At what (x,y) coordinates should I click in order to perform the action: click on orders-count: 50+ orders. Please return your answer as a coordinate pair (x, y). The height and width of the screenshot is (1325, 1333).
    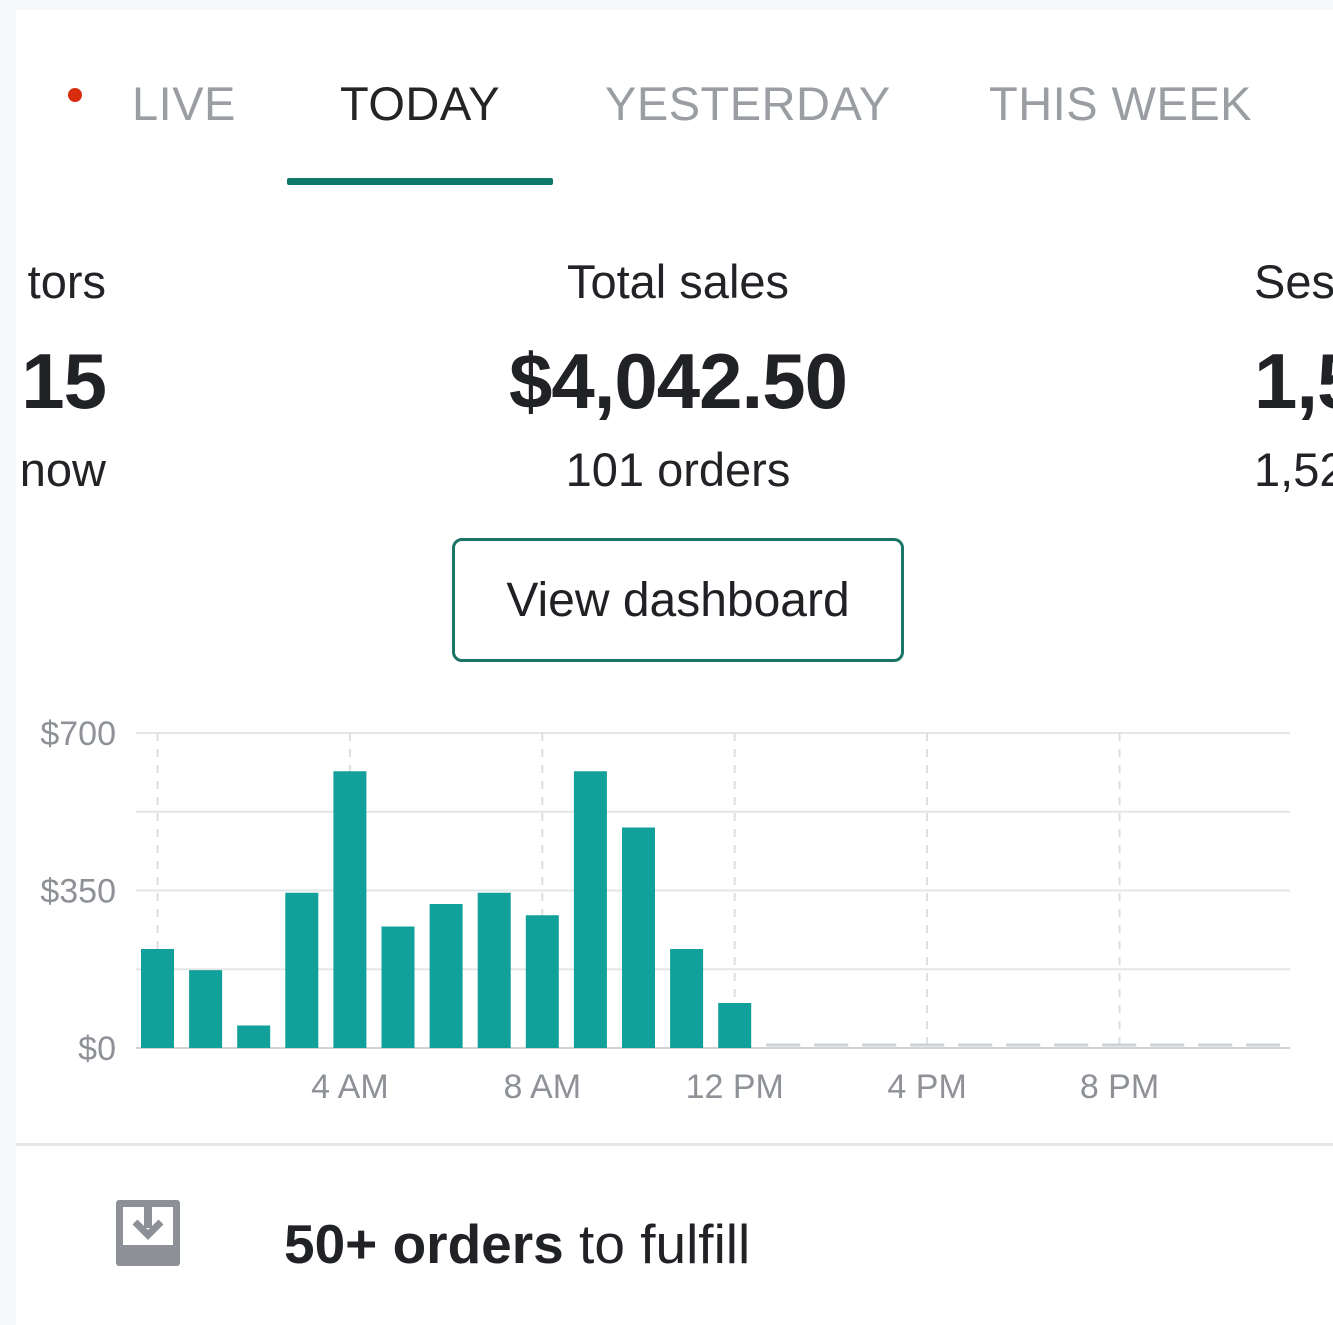
    Looking at the image, I should click on (424, 1244).